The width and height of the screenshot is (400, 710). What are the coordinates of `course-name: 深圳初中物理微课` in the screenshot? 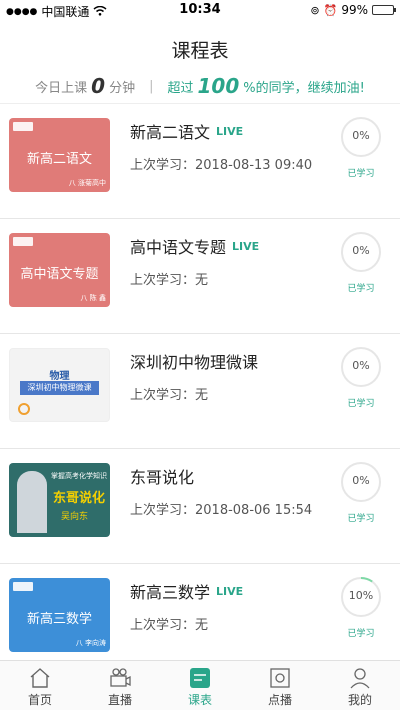 It's located at (194, 362).